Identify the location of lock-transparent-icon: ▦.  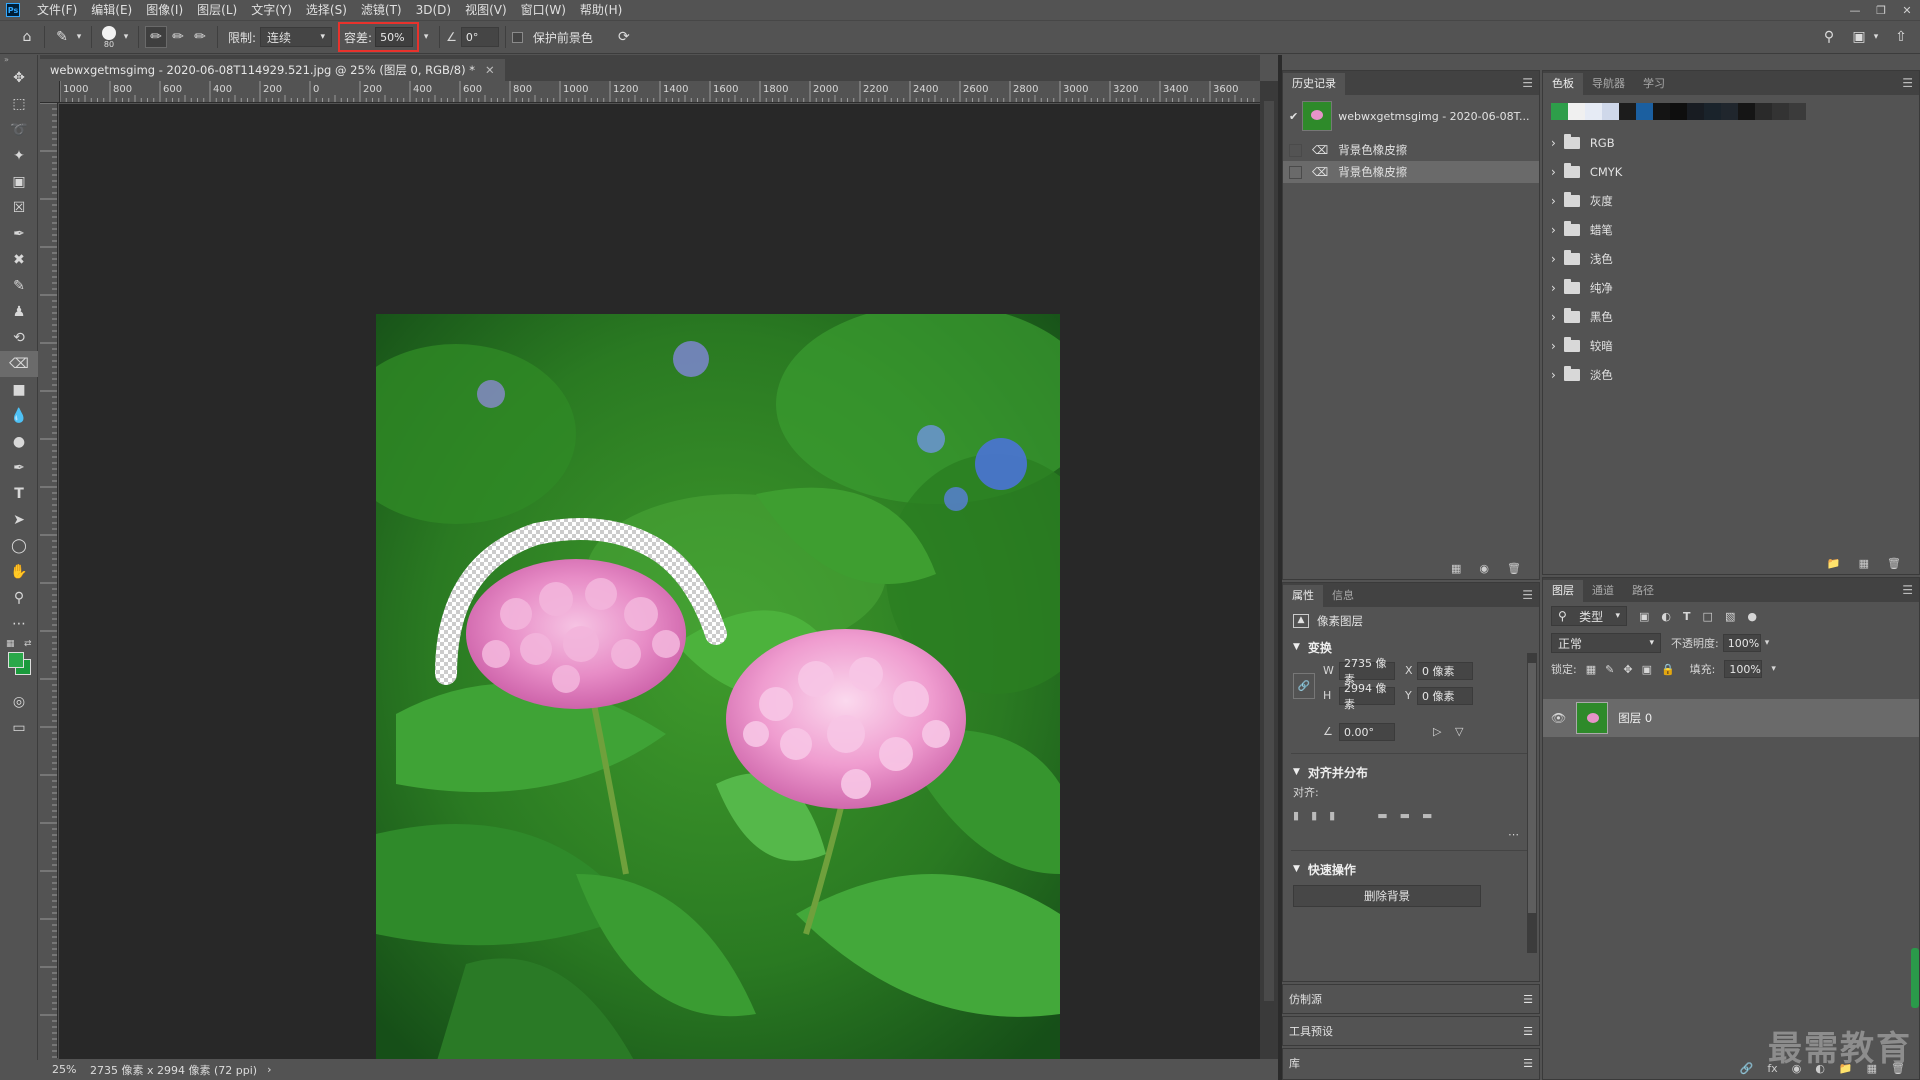
(1591, 669).